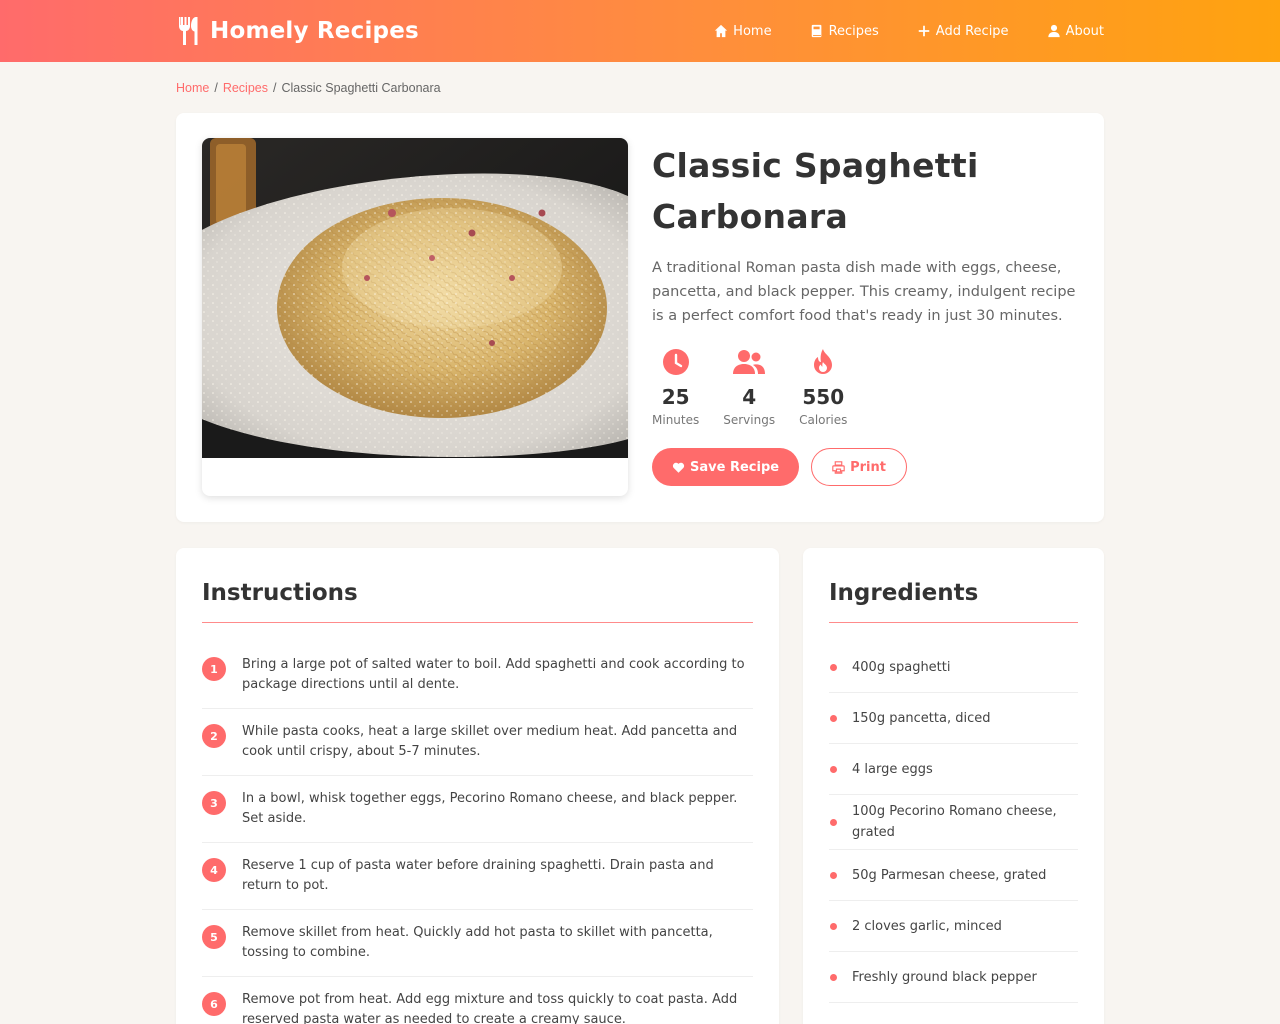 The image size is (1280, 1024). Describe the element at coordinates (640, 88) in the screenshot. I see `breadcrumb: Home / Recipes / Classic Spaghetti Carbonara` at that location.